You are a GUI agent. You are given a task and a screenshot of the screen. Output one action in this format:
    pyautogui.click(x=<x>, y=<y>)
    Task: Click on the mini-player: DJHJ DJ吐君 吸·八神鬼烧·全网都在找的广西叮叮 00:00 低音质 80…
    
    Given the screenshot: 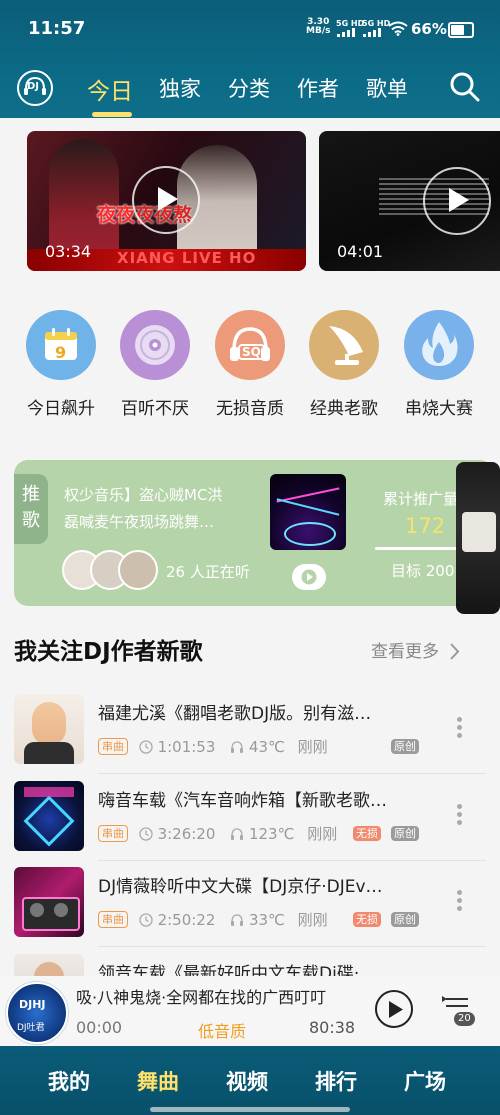 What is the action you would take?
    pyautogui.click(x=250, y=1011)
    